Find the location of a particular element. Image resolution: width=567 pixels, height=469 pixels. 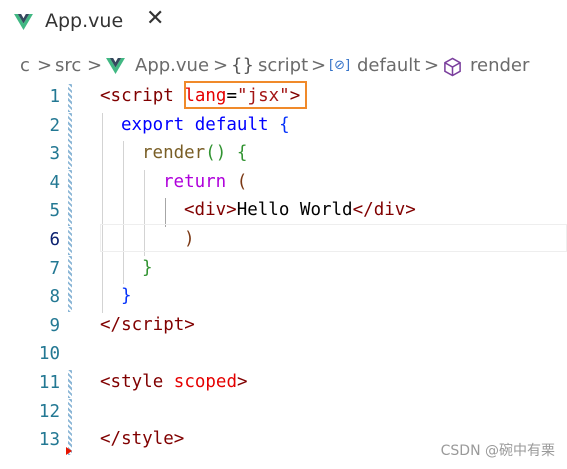

code-token: ( is located at coordinates (242, 181).